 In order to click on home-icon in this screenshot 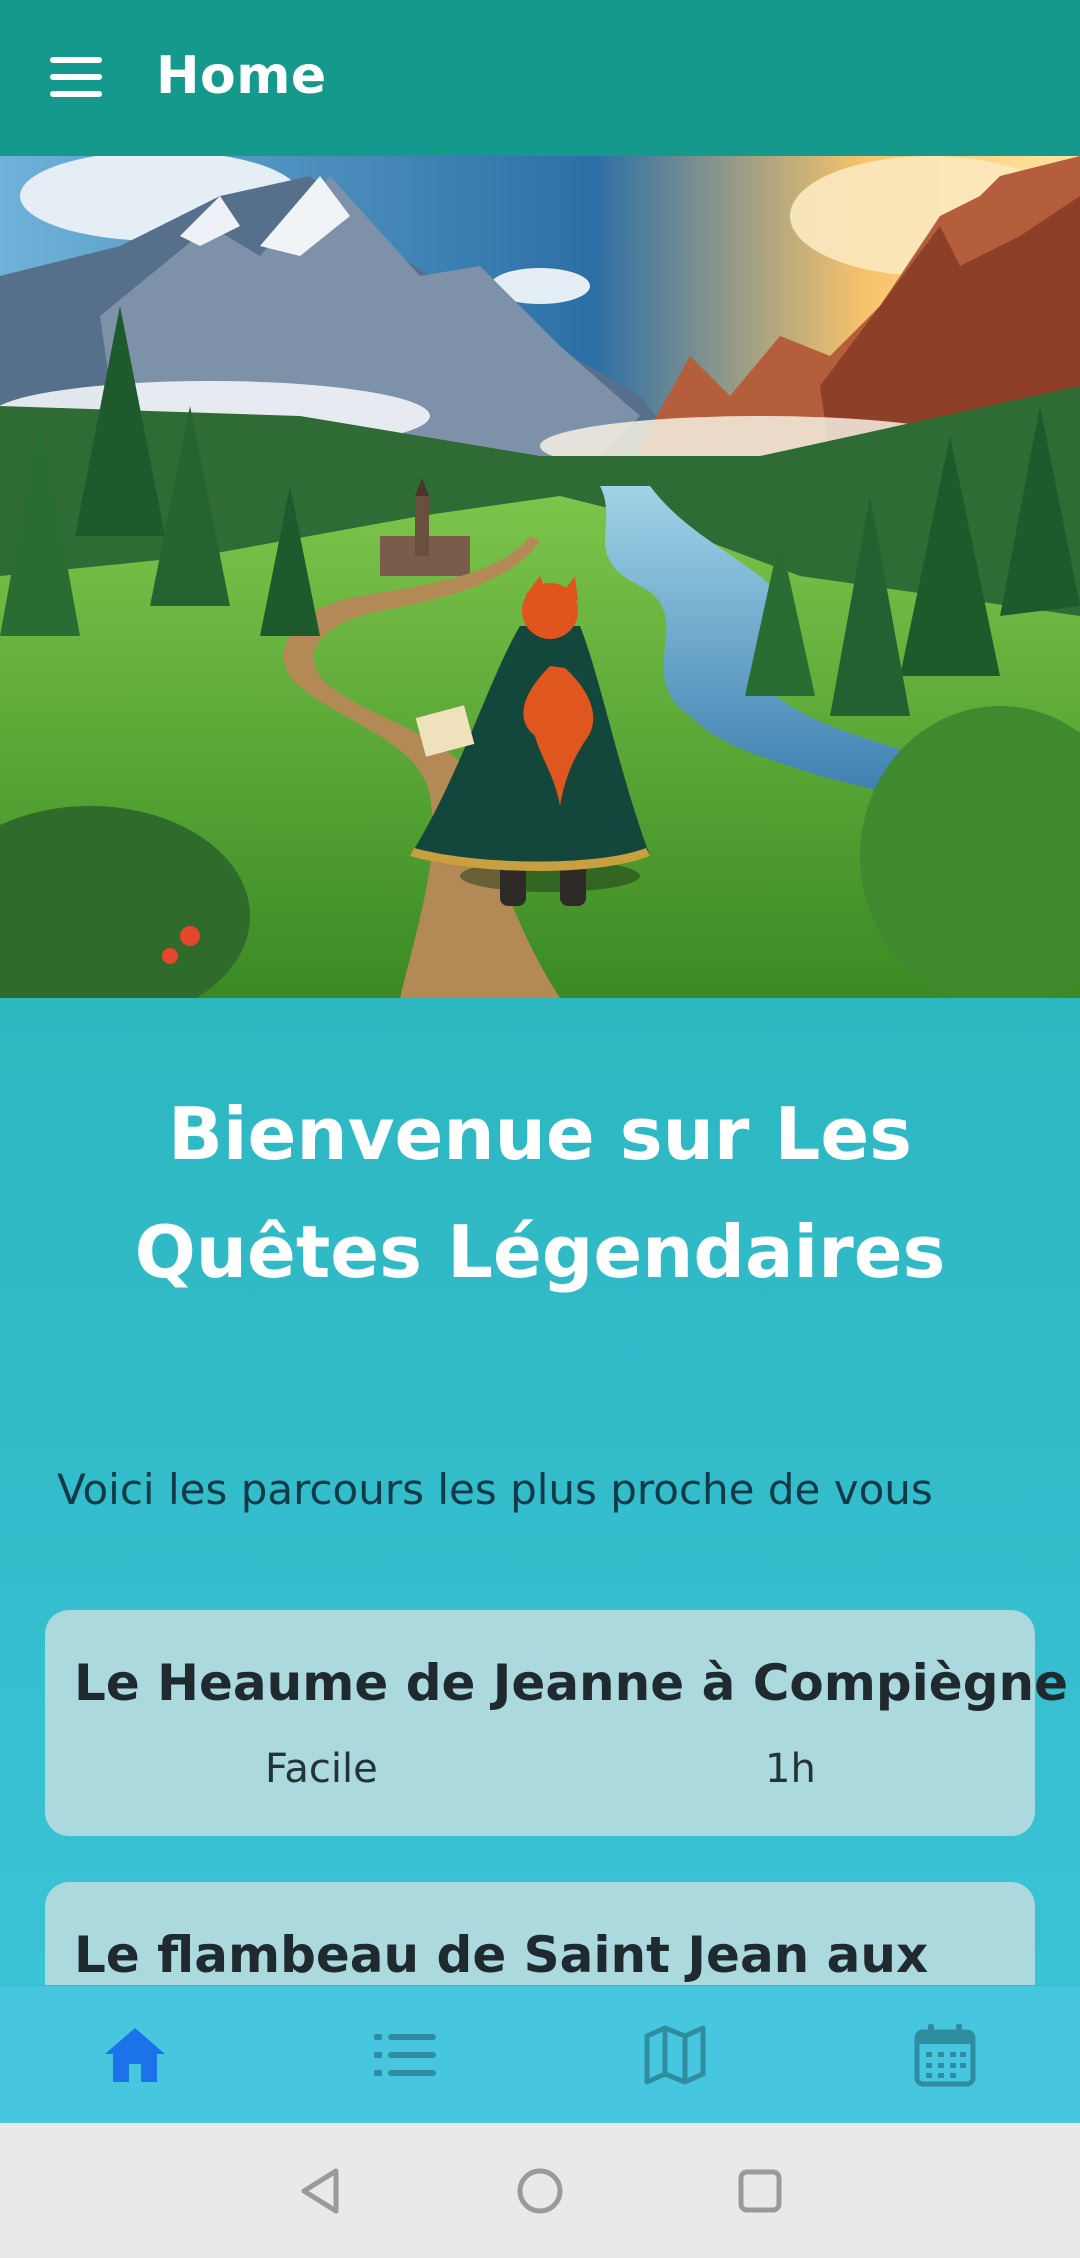, I will do `click(135, 2054)`.